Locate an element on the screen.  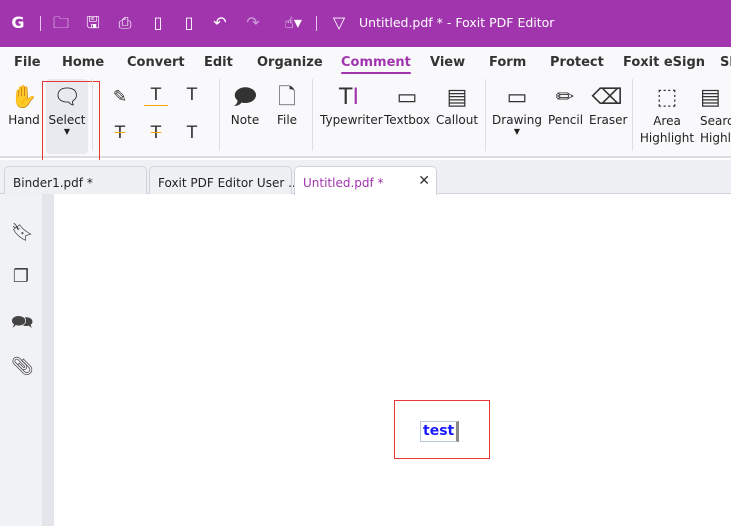
eraser-icon: ⌫ is located at coordinates (607, 97).